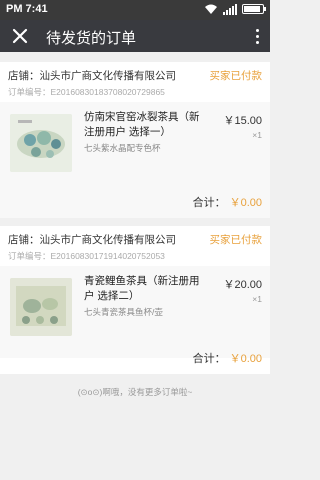 This screenshot has width=320, height=480. Describe the element at coordinates (27, 9) in the screenshot. I see `status-time: PM 7:41` at that location.